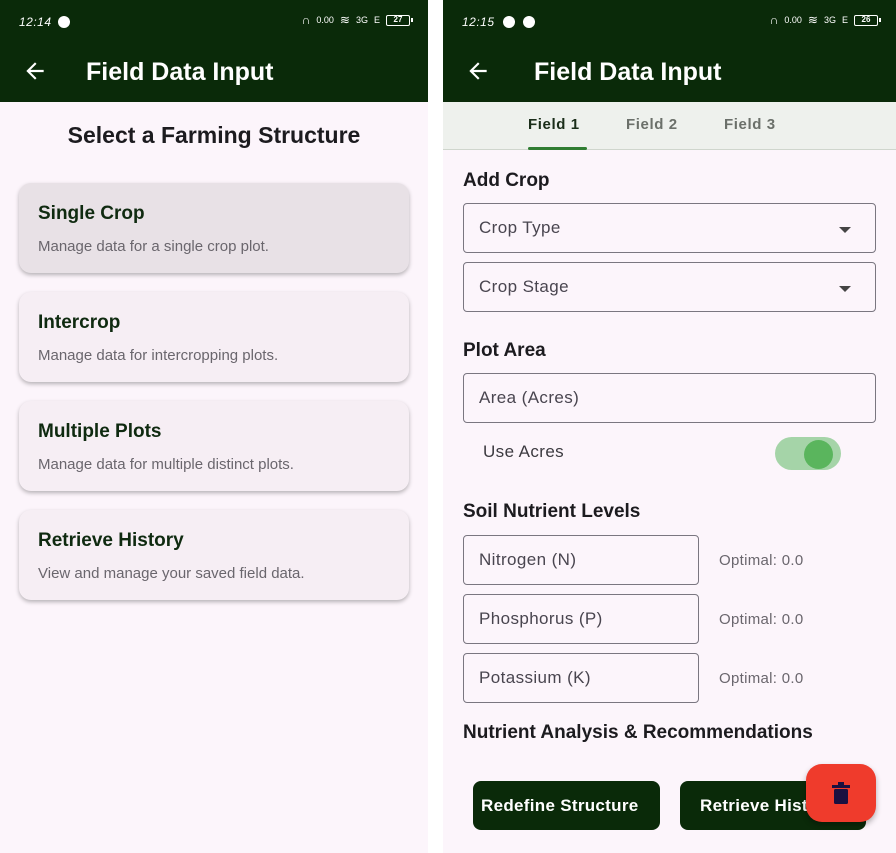  Describe the element at coordinates (171, 573) in the screenshot. I see `card-description: View and manage your saved field data.` at that location.